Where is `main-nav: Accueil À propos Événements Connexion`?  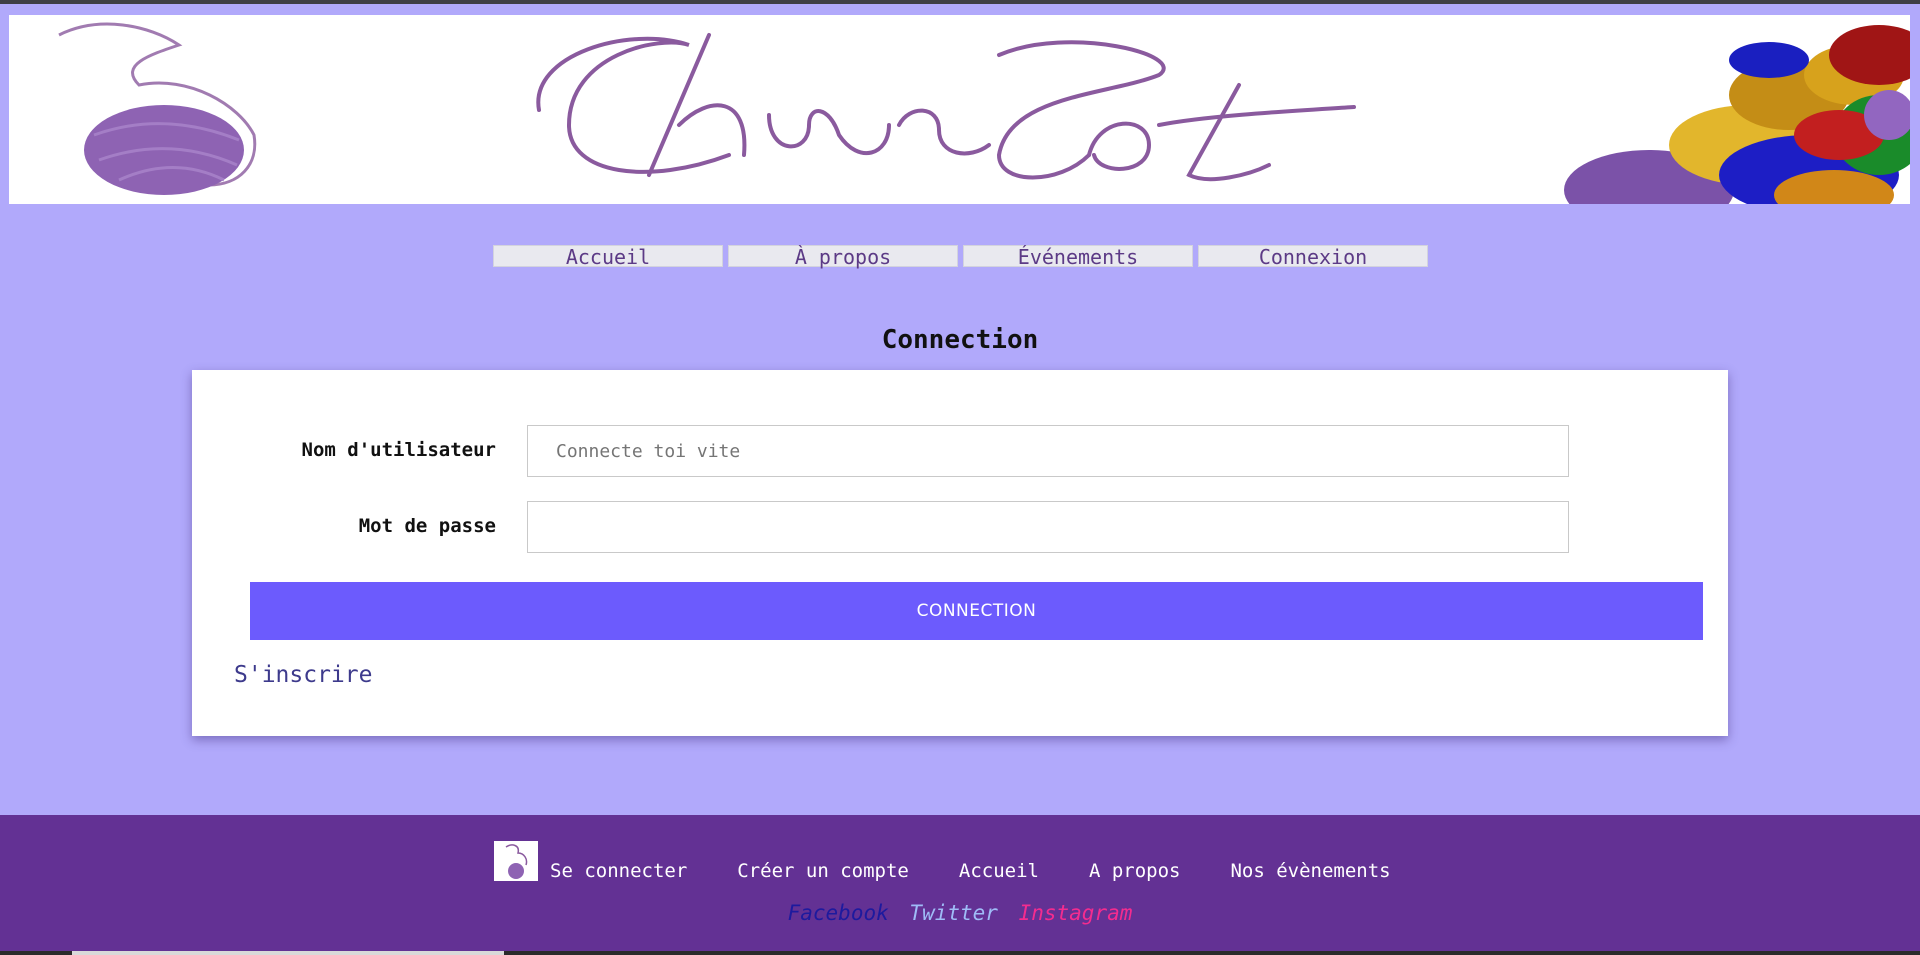
main-nav: Accueil À propos Événements Connexion is located at coordinates (960, 256).